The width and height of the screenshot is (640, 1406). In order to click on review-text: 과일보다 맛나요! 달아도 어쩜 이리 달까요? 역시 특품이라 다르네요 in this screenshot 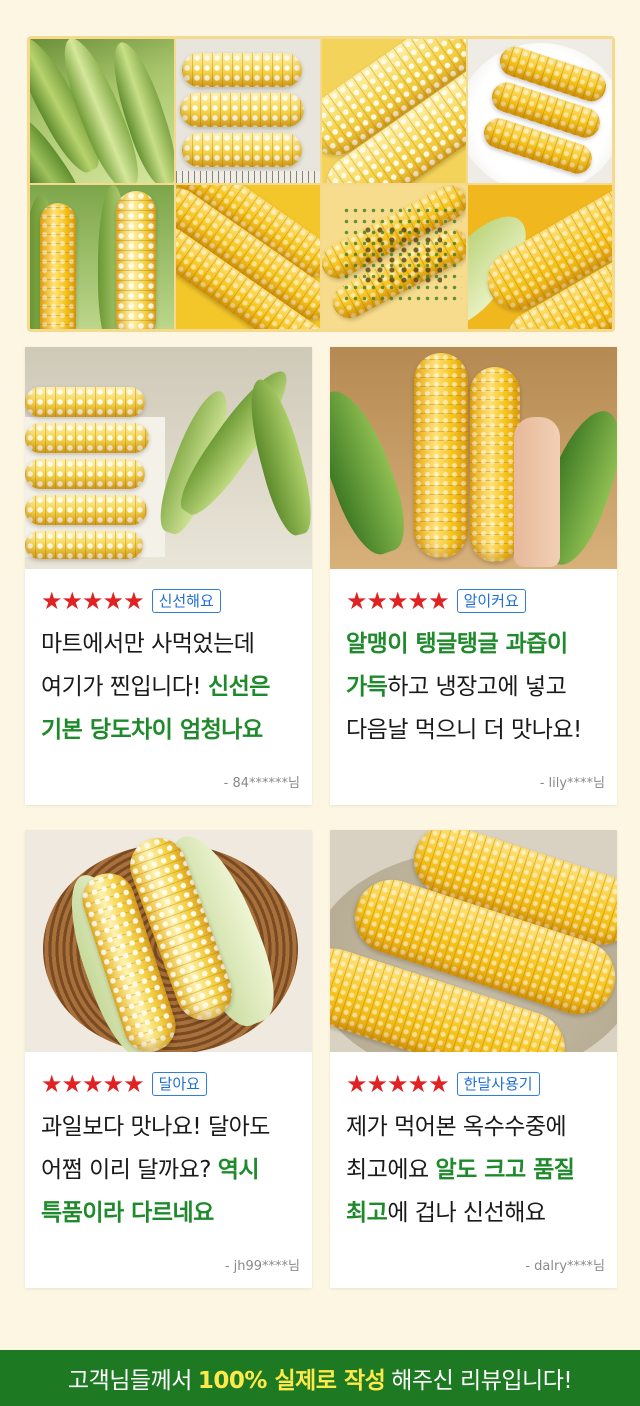, I will do `click(168, 1170)`.